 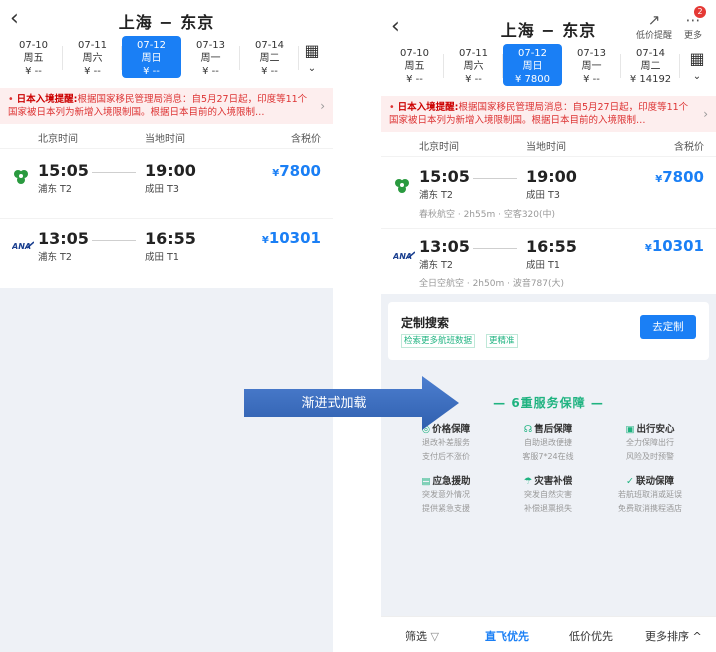 What do you see at coordinates (434, 636) in the screenshot?
I see `funnel-icon: ▽` at bounding box center [434, 636].